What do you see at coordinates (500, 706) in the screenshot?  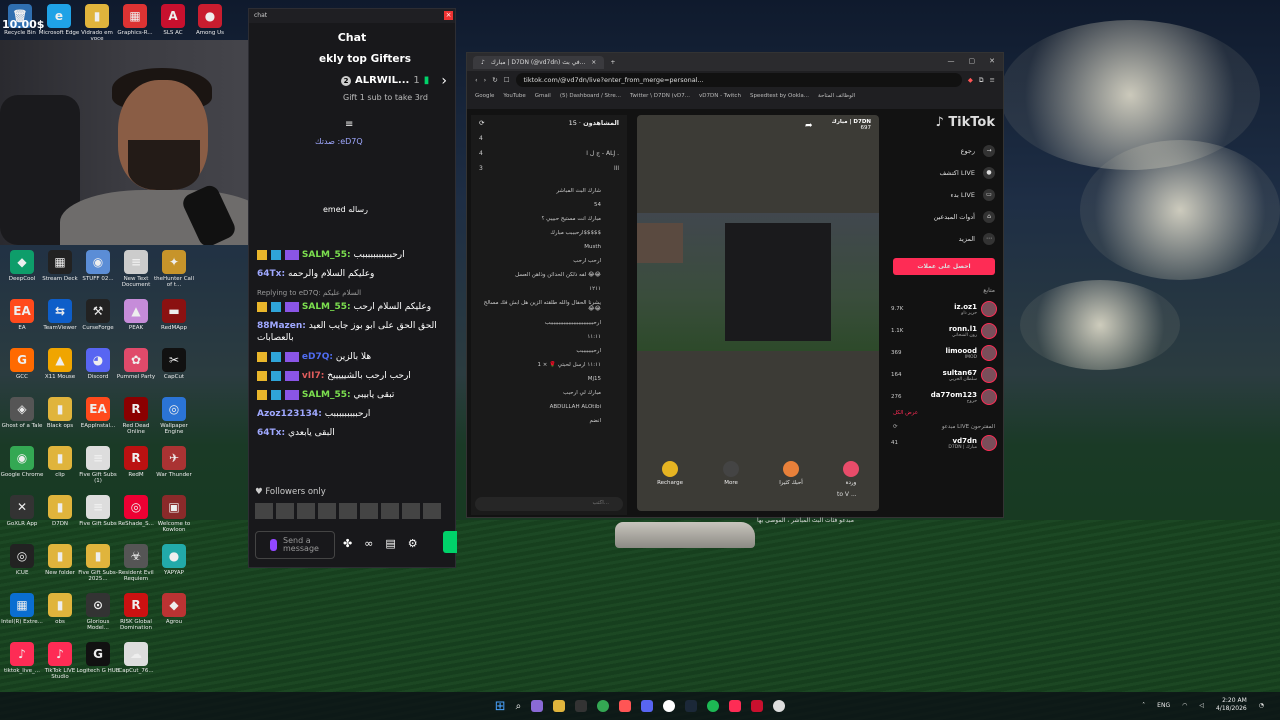 I see `windows-start-icon: ⊞` at bounding box center [500, 706].